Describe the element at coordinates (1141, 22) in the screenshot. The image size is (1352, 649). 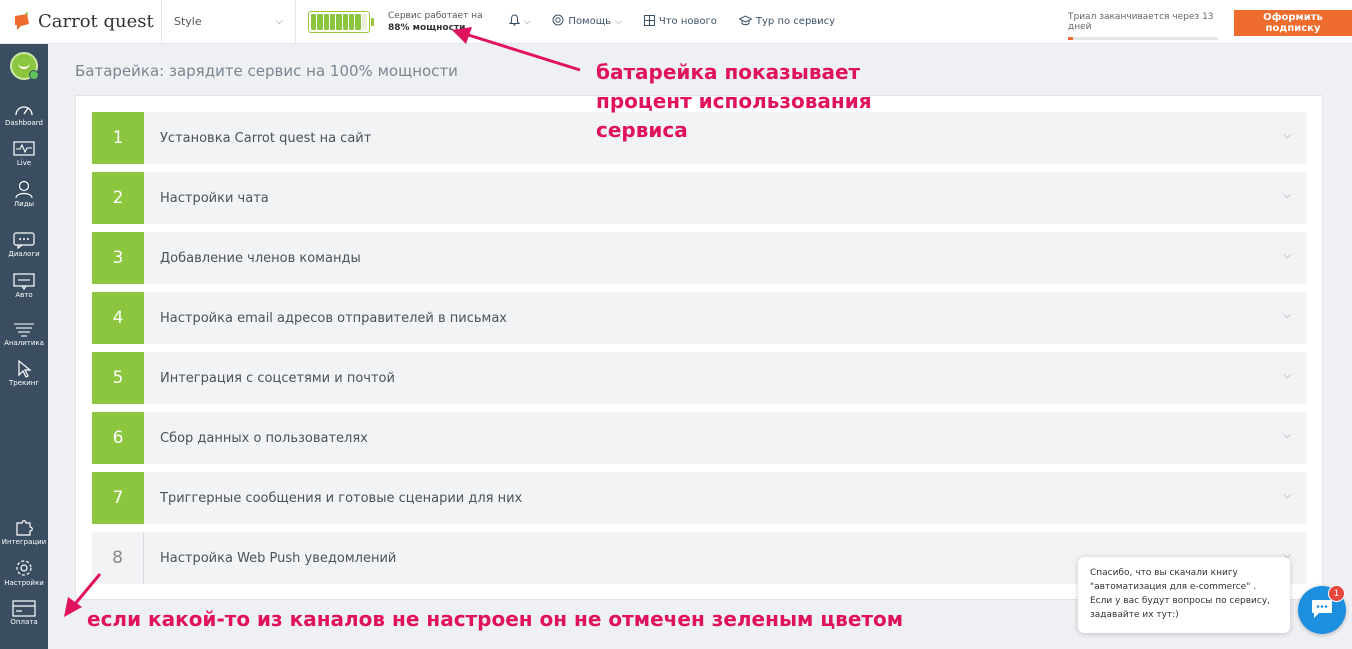
I see `trial-text: Триал заканчивается через 13 дней` at that location.